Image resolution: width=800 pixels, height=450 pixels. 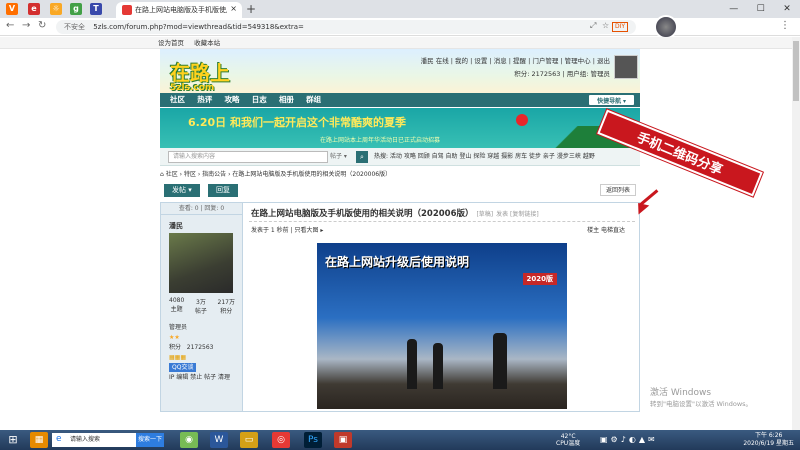 What do you see at coordinates (787, 9) in the screenshot?
I see `close-window-icon: ✕` at bounding box center [787, 9].